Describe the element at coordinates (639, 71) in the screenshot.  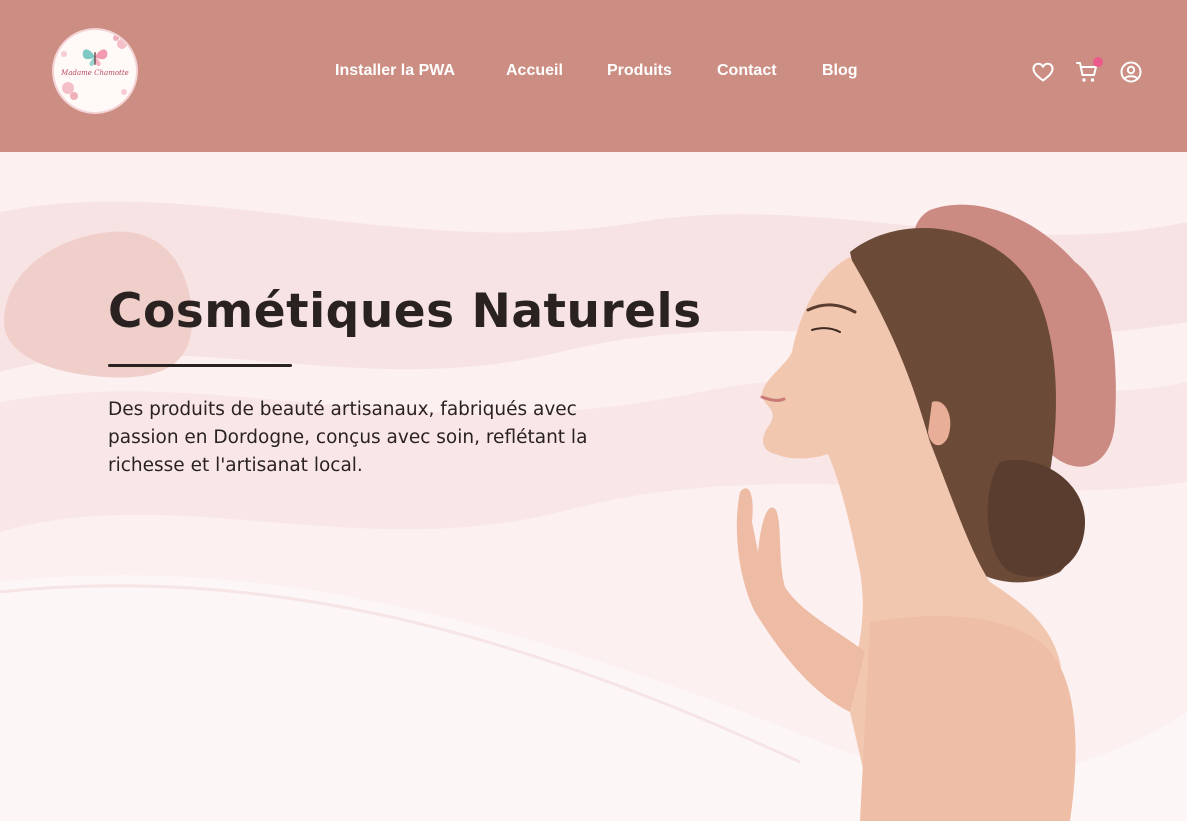
I see `nav-produits: Produits` at that location.